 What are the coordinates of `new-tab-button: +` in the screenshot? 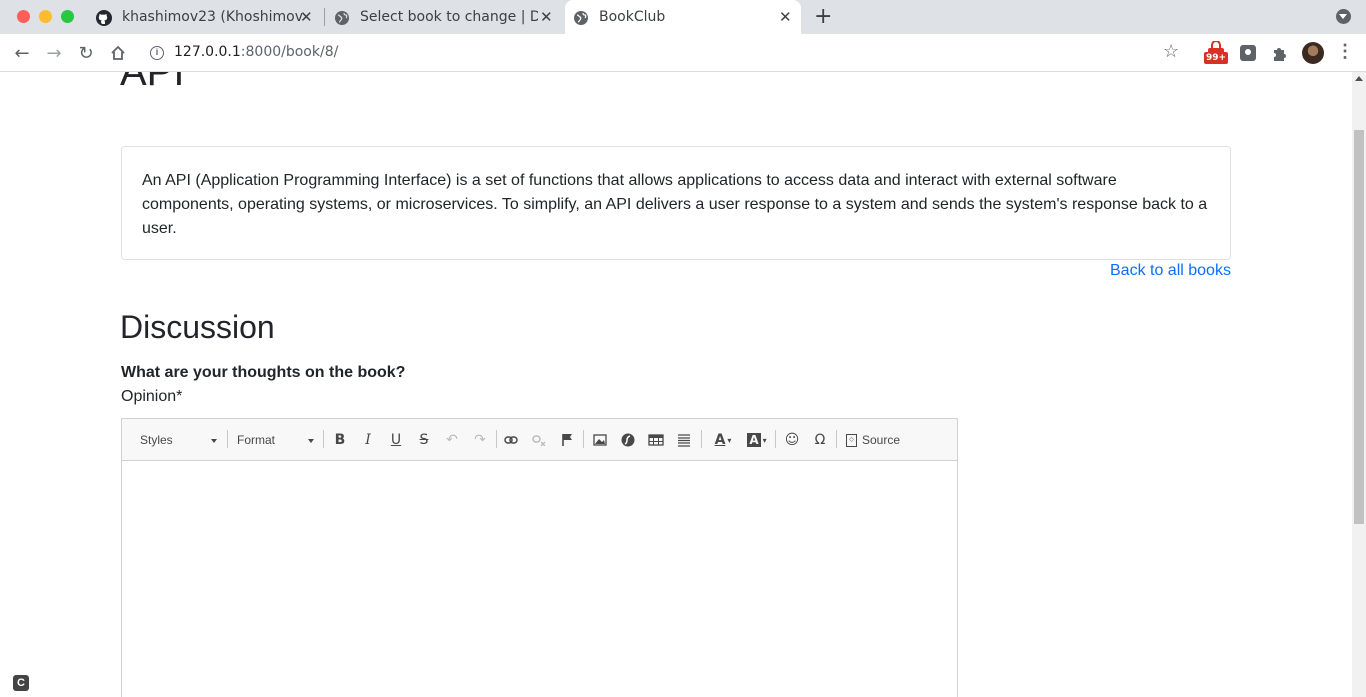 It's located at (823, 16).